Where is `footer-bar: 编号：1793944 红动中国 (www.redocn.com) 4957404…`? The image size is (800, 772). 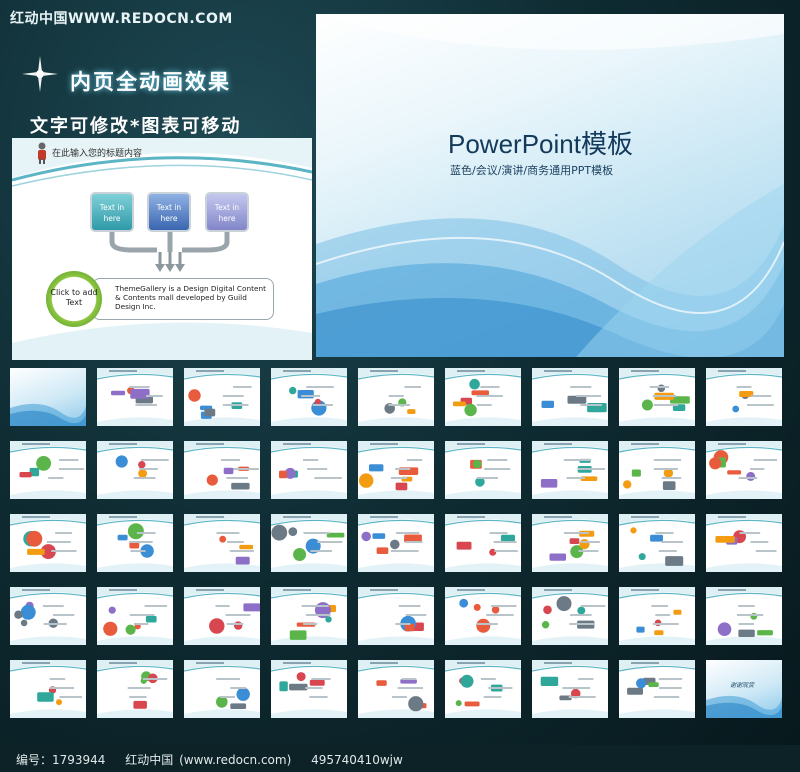
footer-bar: 编号：1793944 红动中国 (www.redocn.com) 4957404… is located at coordinates (400, 758).